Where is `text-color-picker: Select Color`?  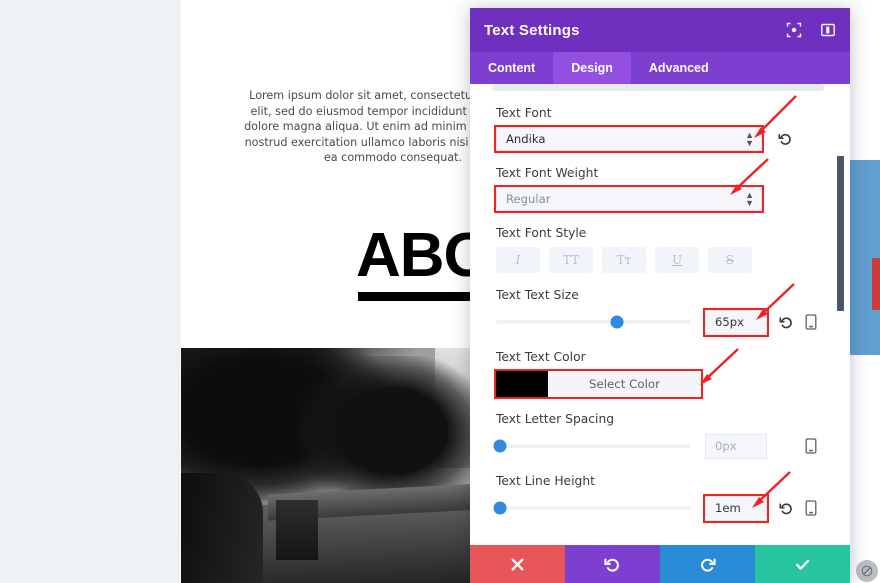
text-color-picker: Select Color is located at coordinates (598, 384).